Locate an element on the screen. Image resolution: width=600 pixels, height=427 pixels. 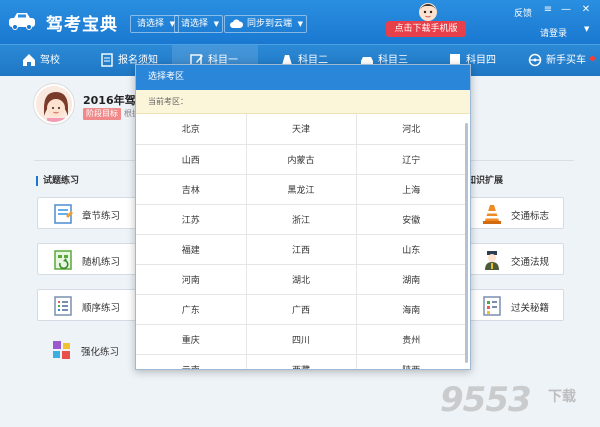
region-cell: 山东 is located at coordinates (411, 249).